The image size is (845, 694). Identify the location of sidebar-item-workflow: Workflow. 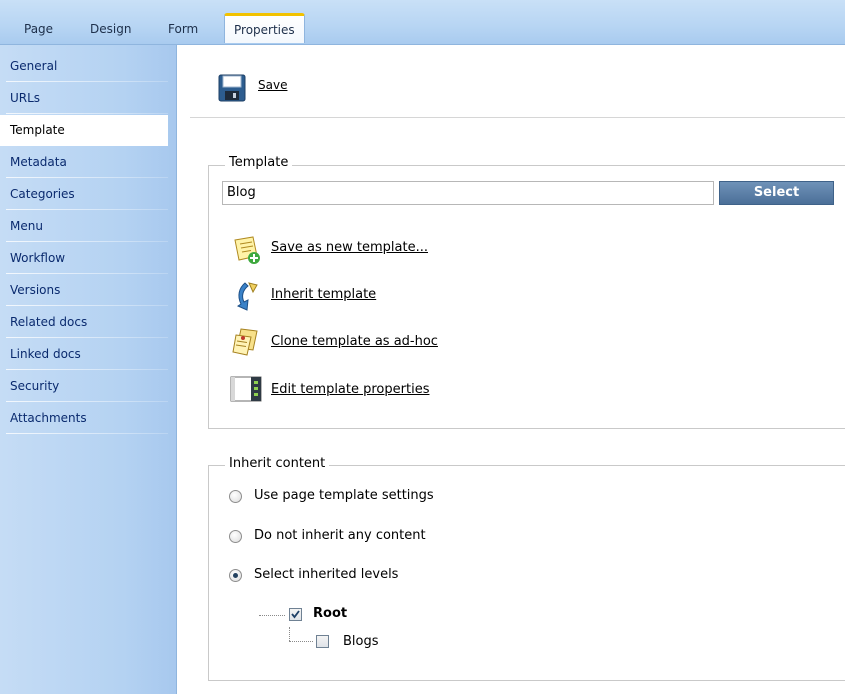
(84, 258).